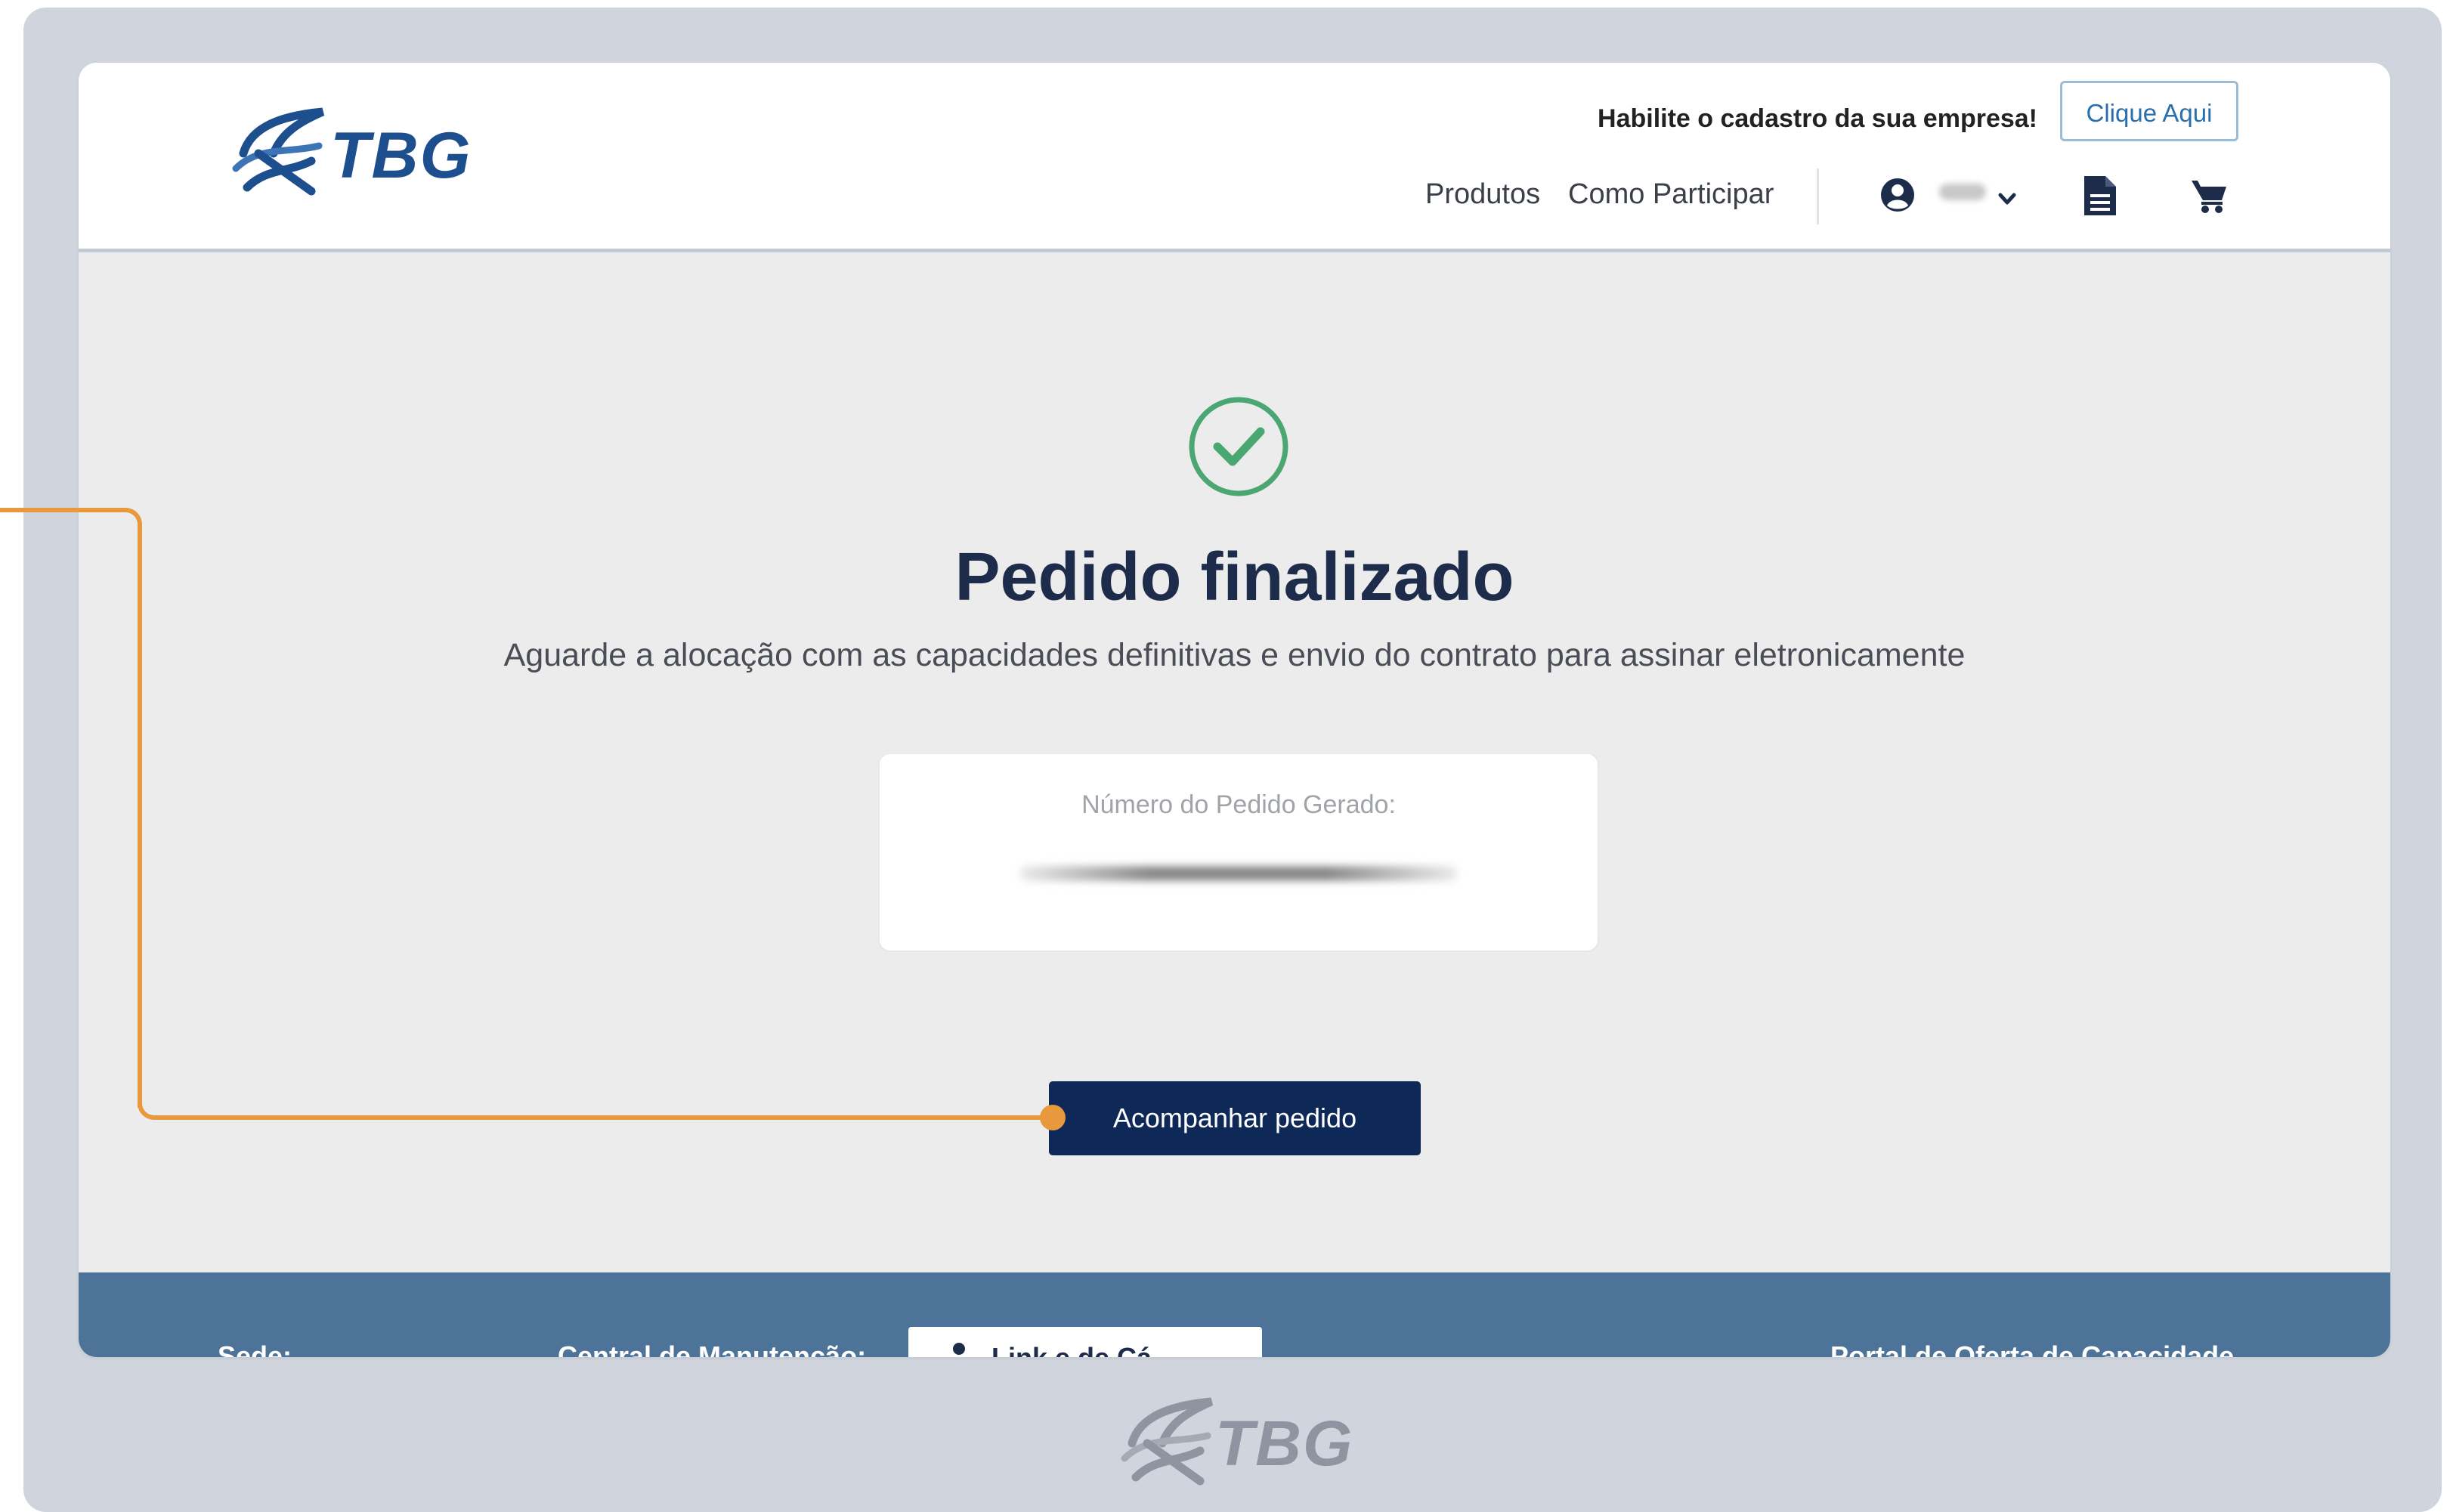 Image resolution: width=2450 pixels, height=1512 pixels. I want to click on tbg-swoosh-watermark-icon, so click(1167, 1441).